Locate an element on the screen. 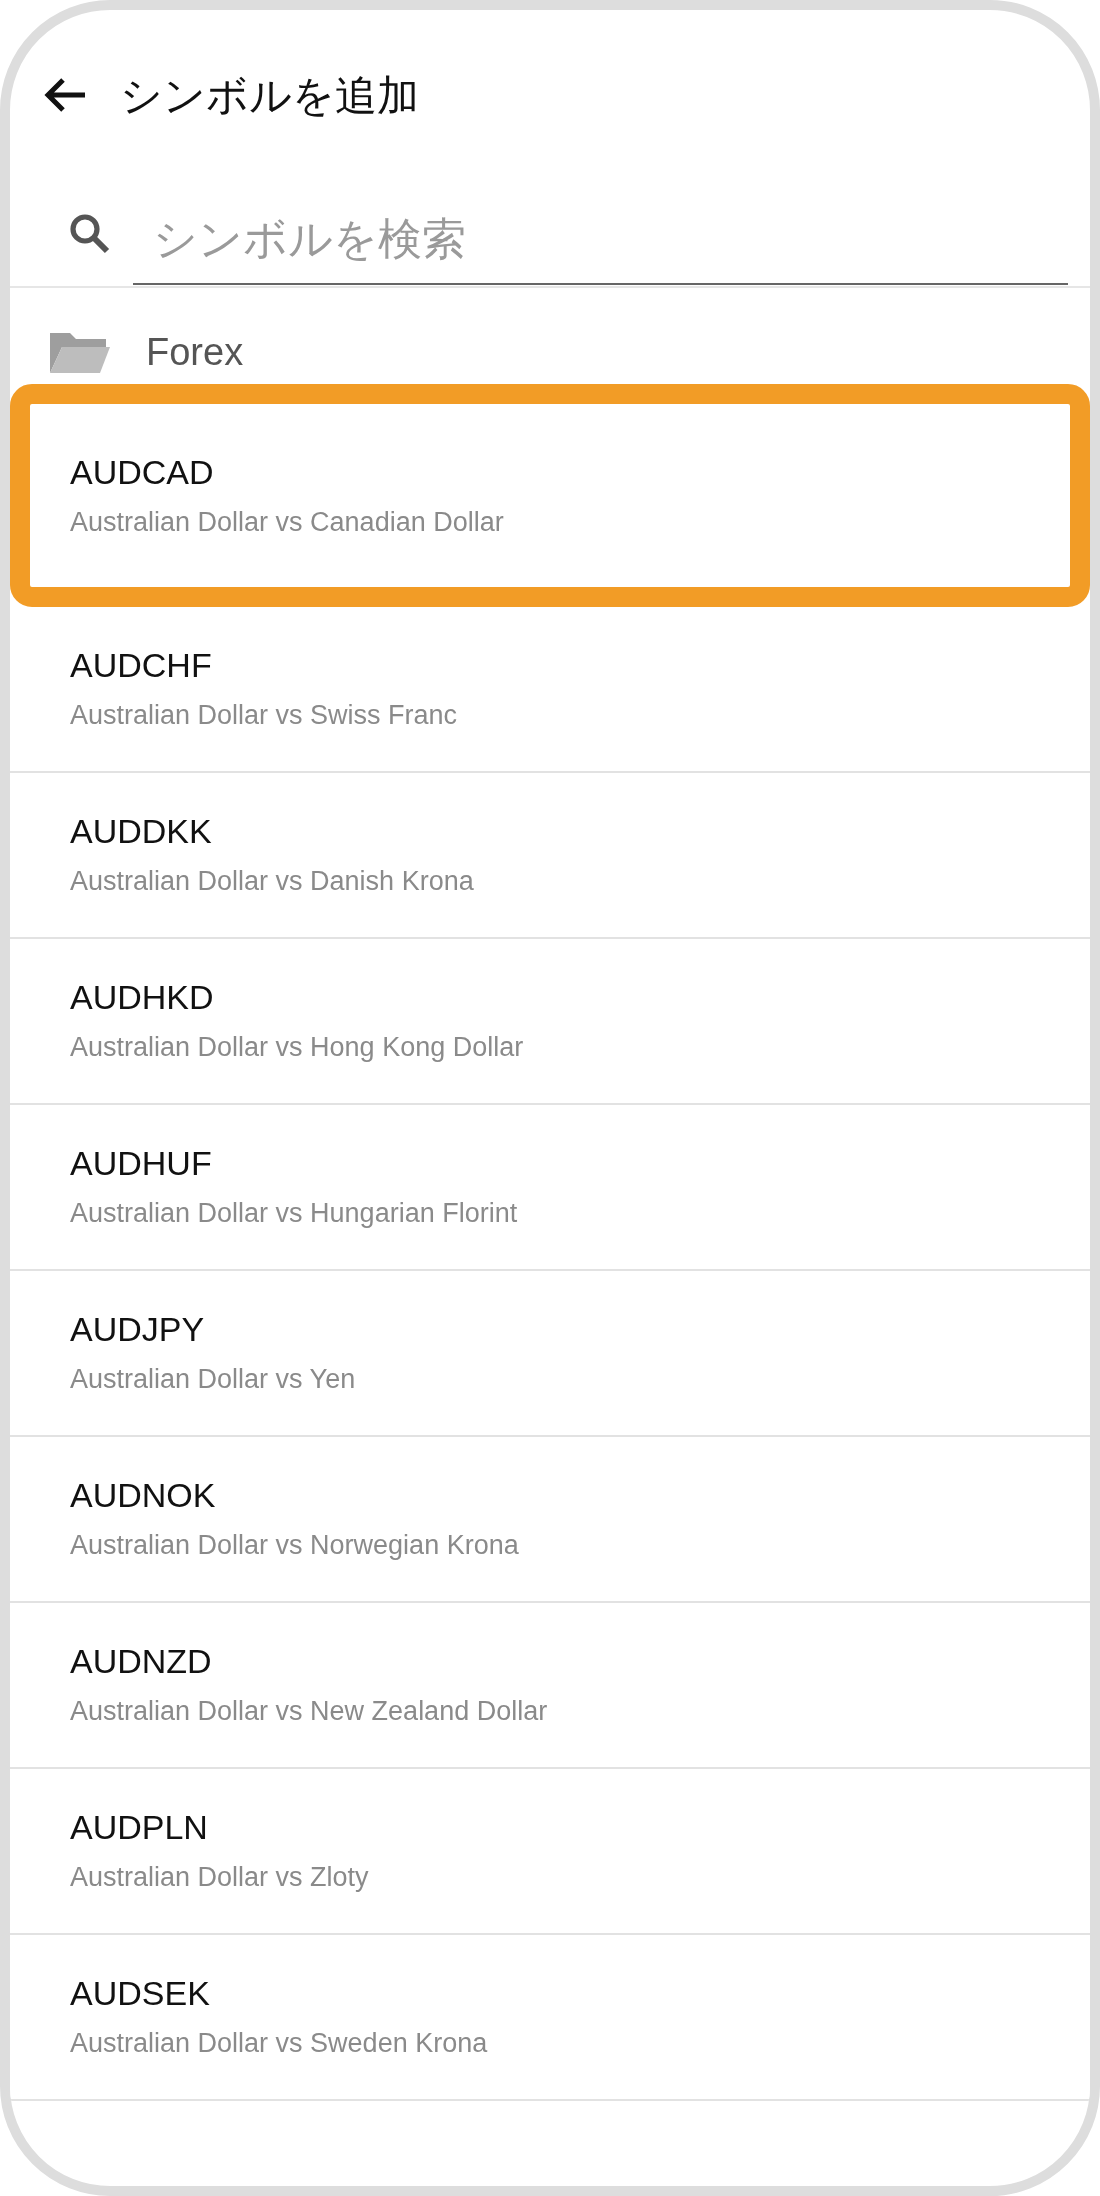 This screenshot has height=2196, width=1100. symbol-code: AUDDKK is located at coordinates (141, 831).